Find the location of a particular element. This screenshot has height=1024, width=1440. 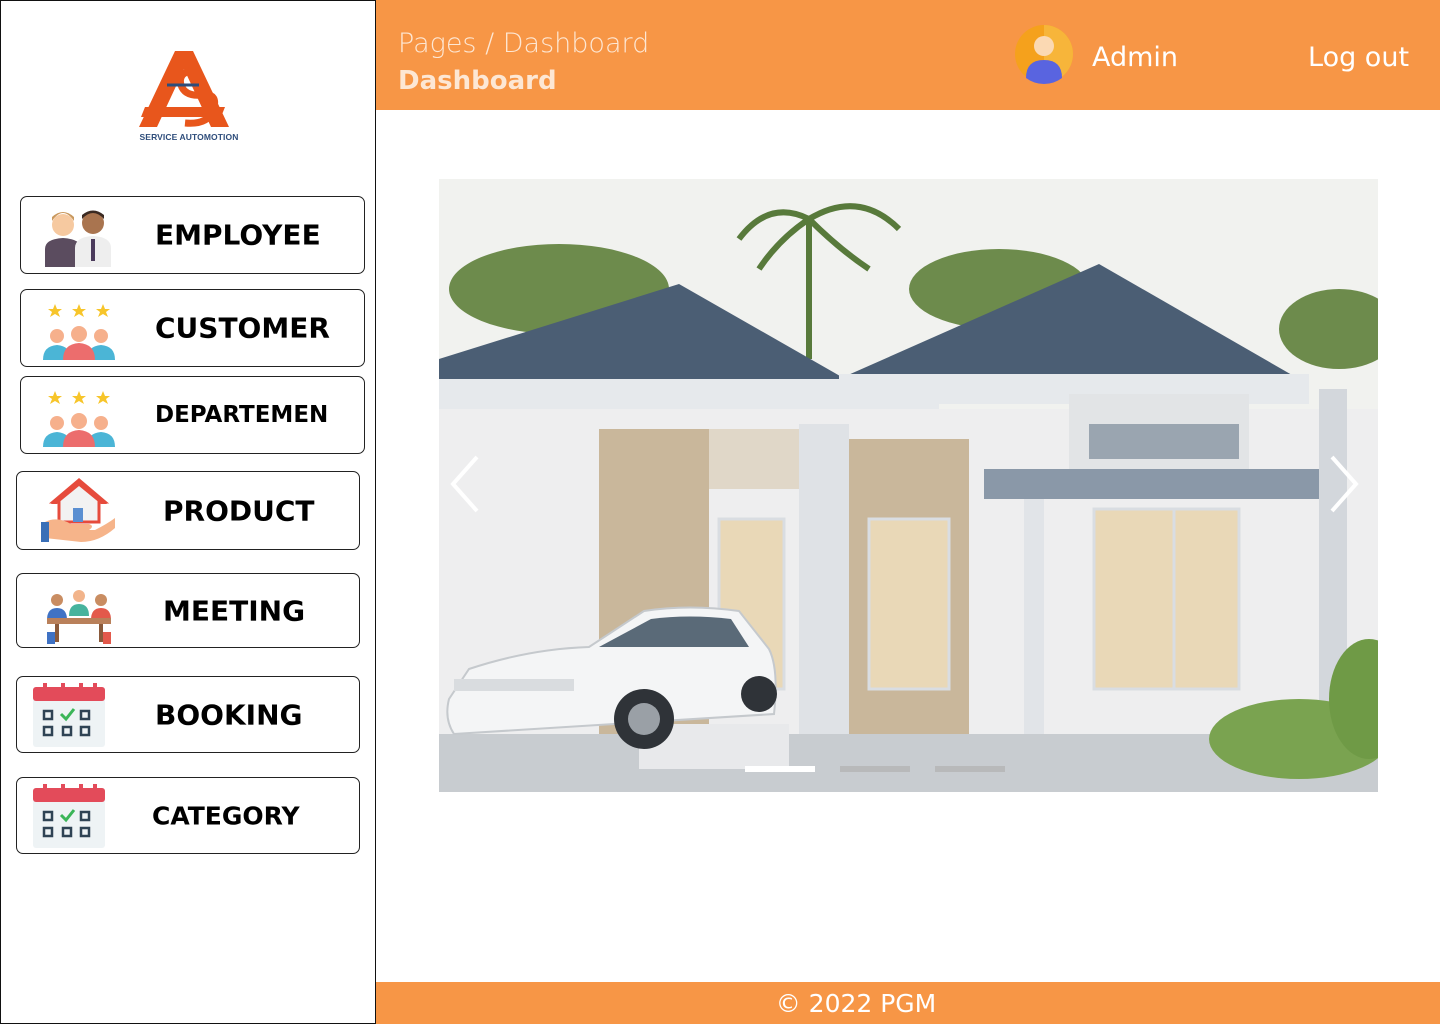

nav-item-product: PRODUCT is located at coordinates (188, 510).